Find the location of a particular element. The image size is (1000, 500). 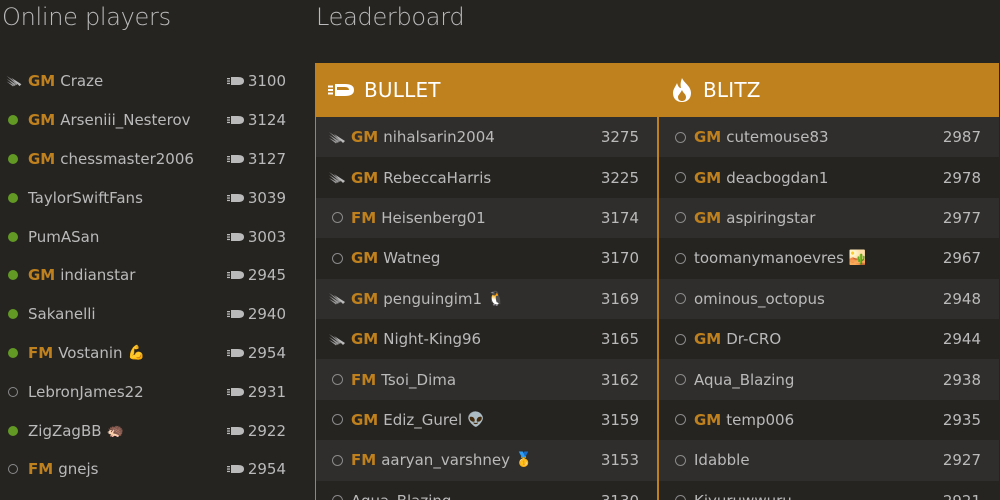

leaderboard-row: ominous_octopus 2948 is located at coordinates (829, 298).